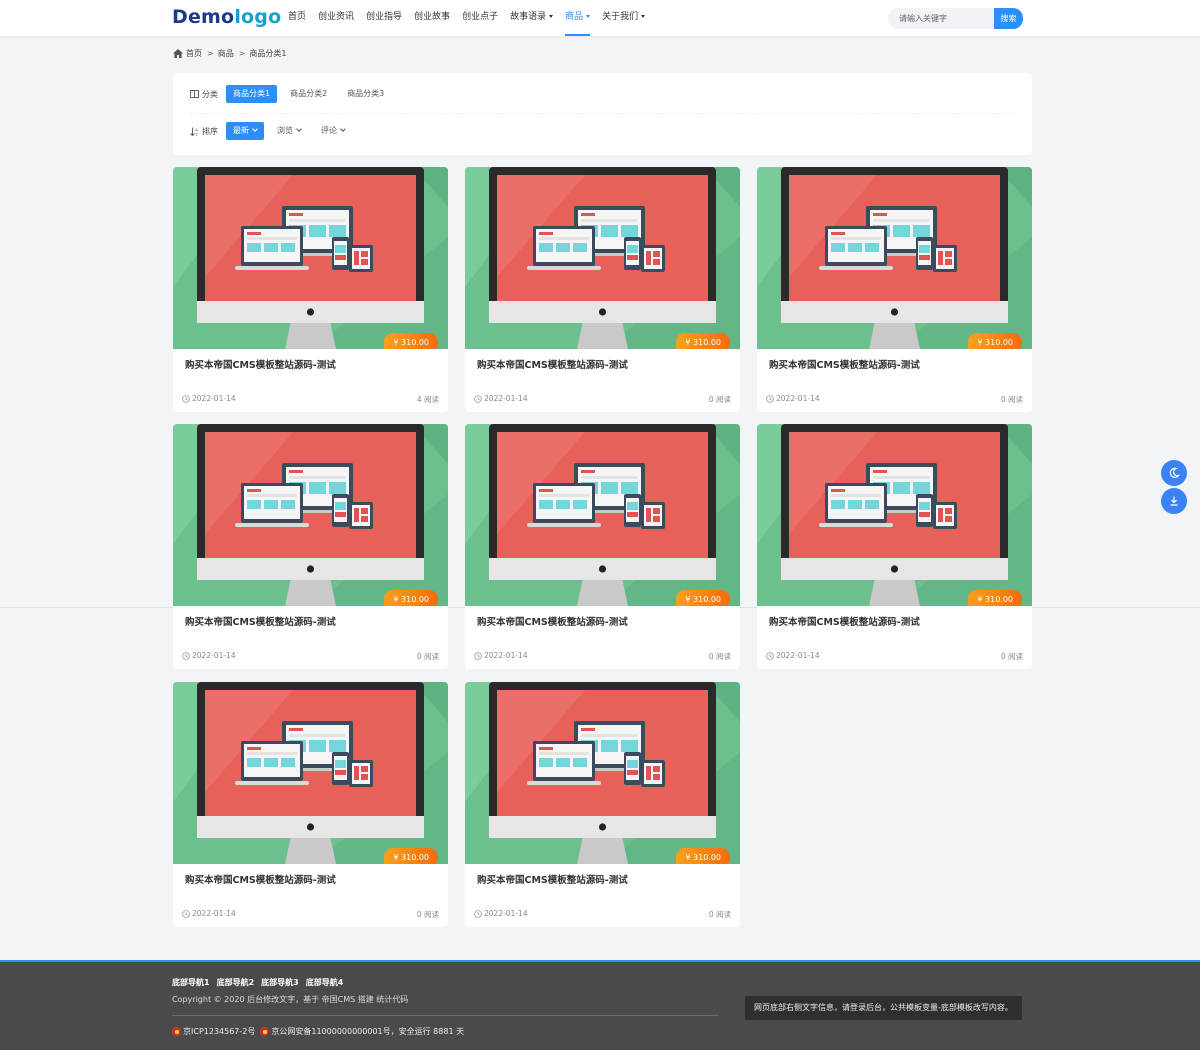 Image resolution: width=1200 pixels, height=1050 pixels. I want to click on nav-home: 首页, so click(297, 18).